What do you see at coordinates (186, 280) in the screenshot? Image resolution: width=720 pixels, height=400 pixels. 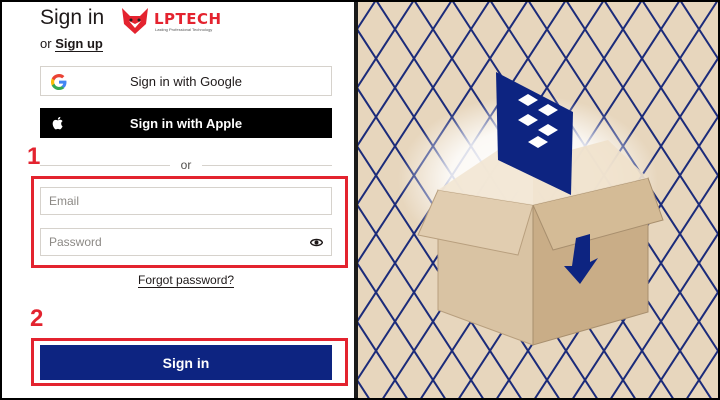 I see `forgot-password-link: Forgot password?` at bounding box center [186, 280].